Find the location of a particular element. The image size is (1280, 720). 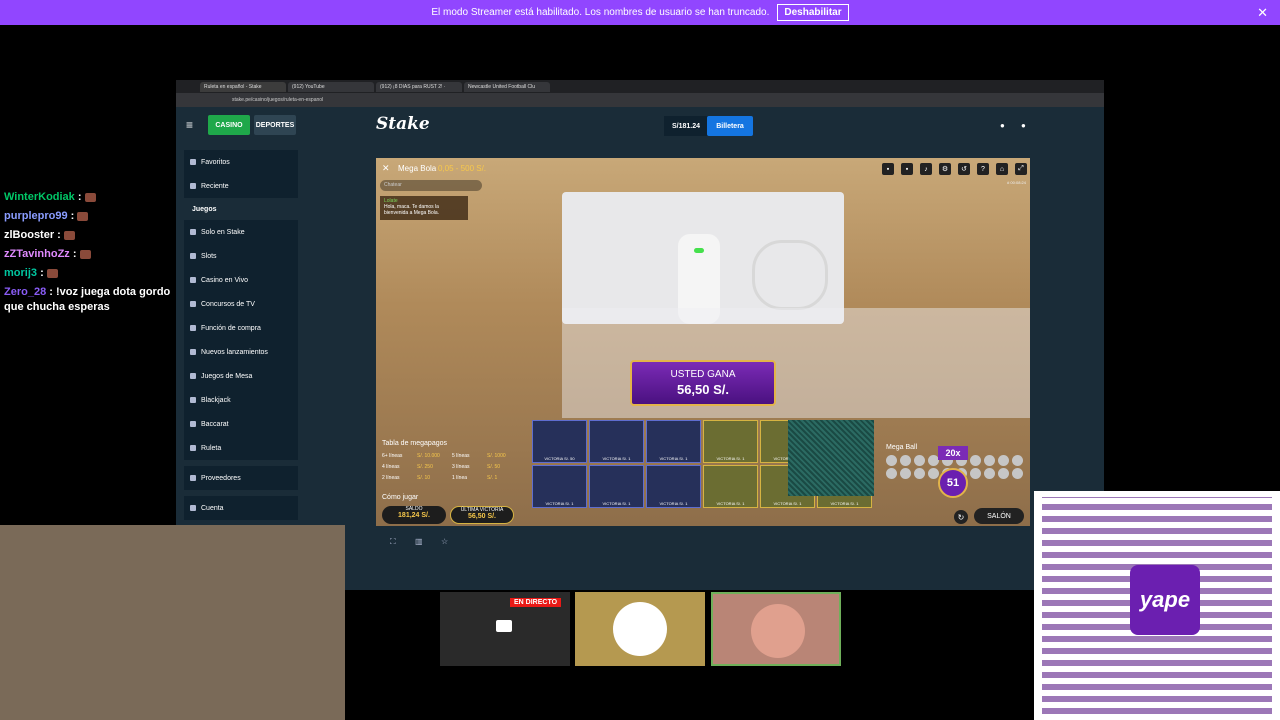

chat-user: zlBooster is located at coordinates (29, 235).